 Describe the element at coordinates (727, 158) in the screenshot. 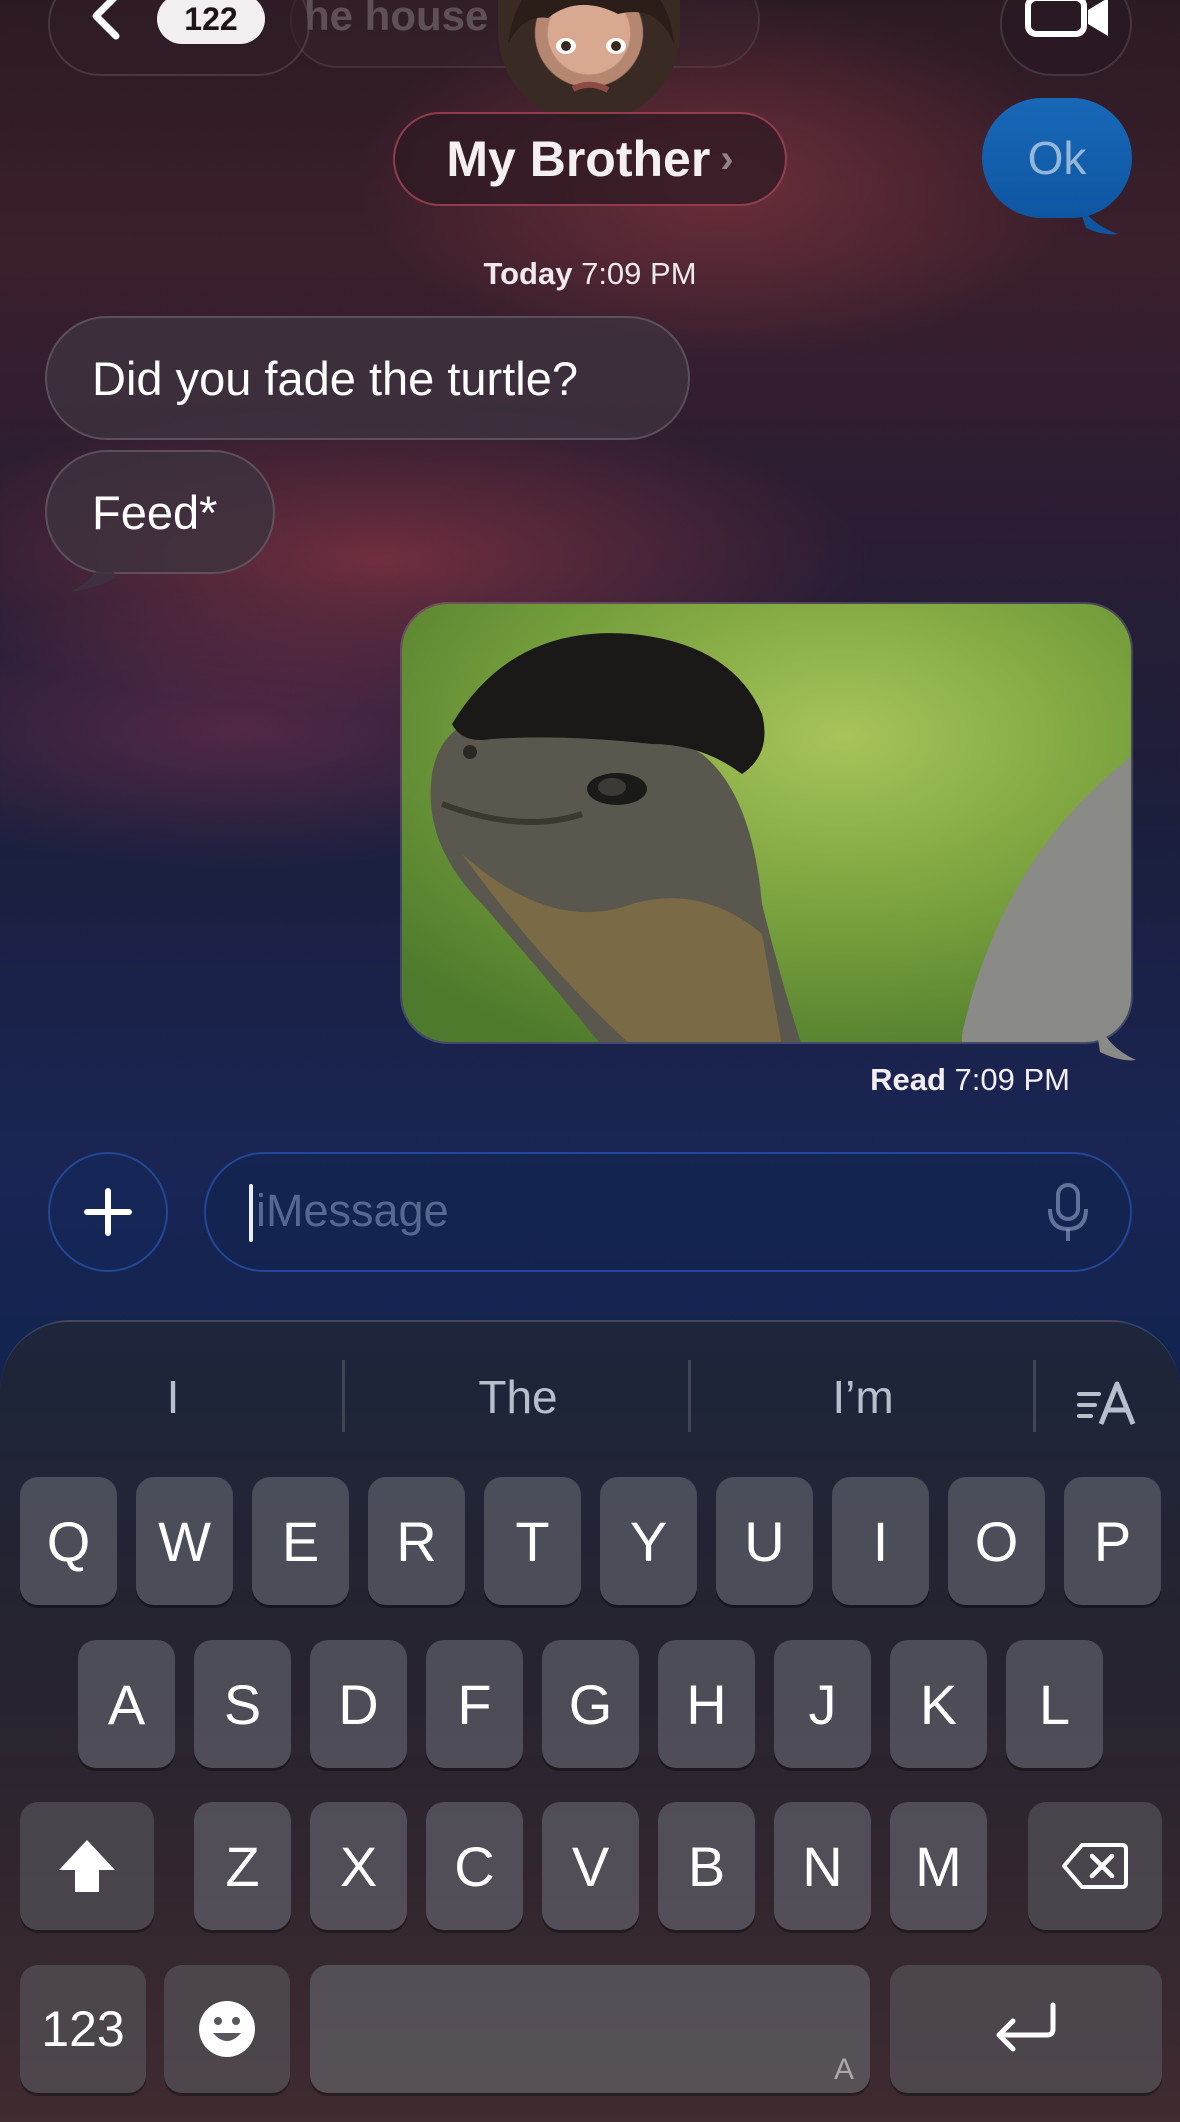

I see `chevron-right-icon: ›` at that location.